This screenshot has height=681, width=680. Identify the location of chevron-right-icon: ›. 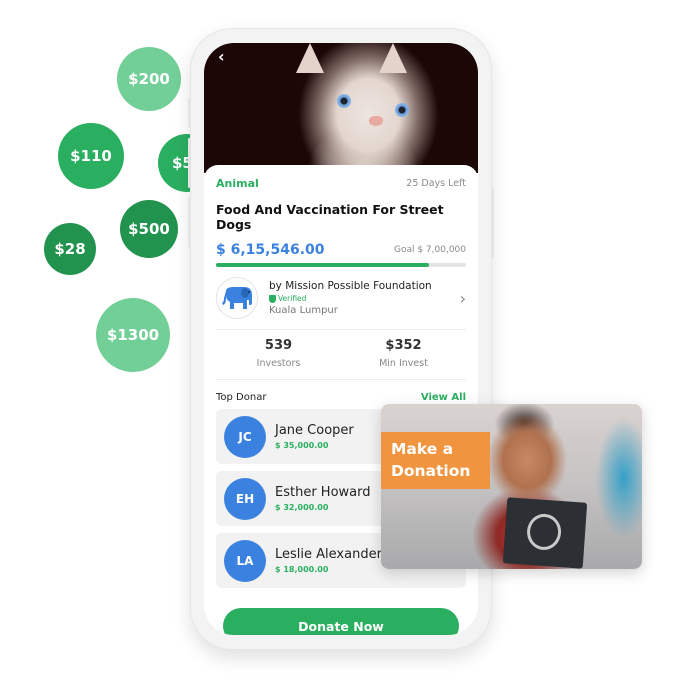
(463, 298).